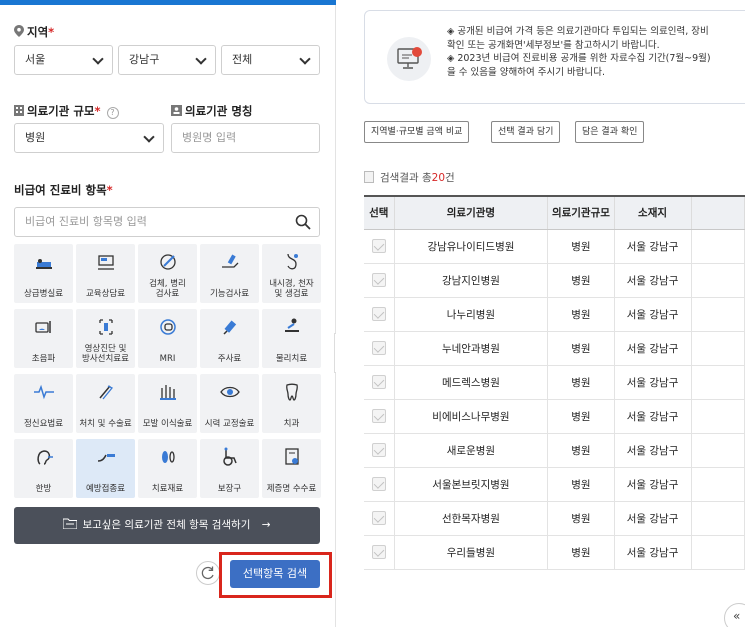 The height and width of the screenshot is (627, 745). I want to click on column-header-more, so click(718, 212).